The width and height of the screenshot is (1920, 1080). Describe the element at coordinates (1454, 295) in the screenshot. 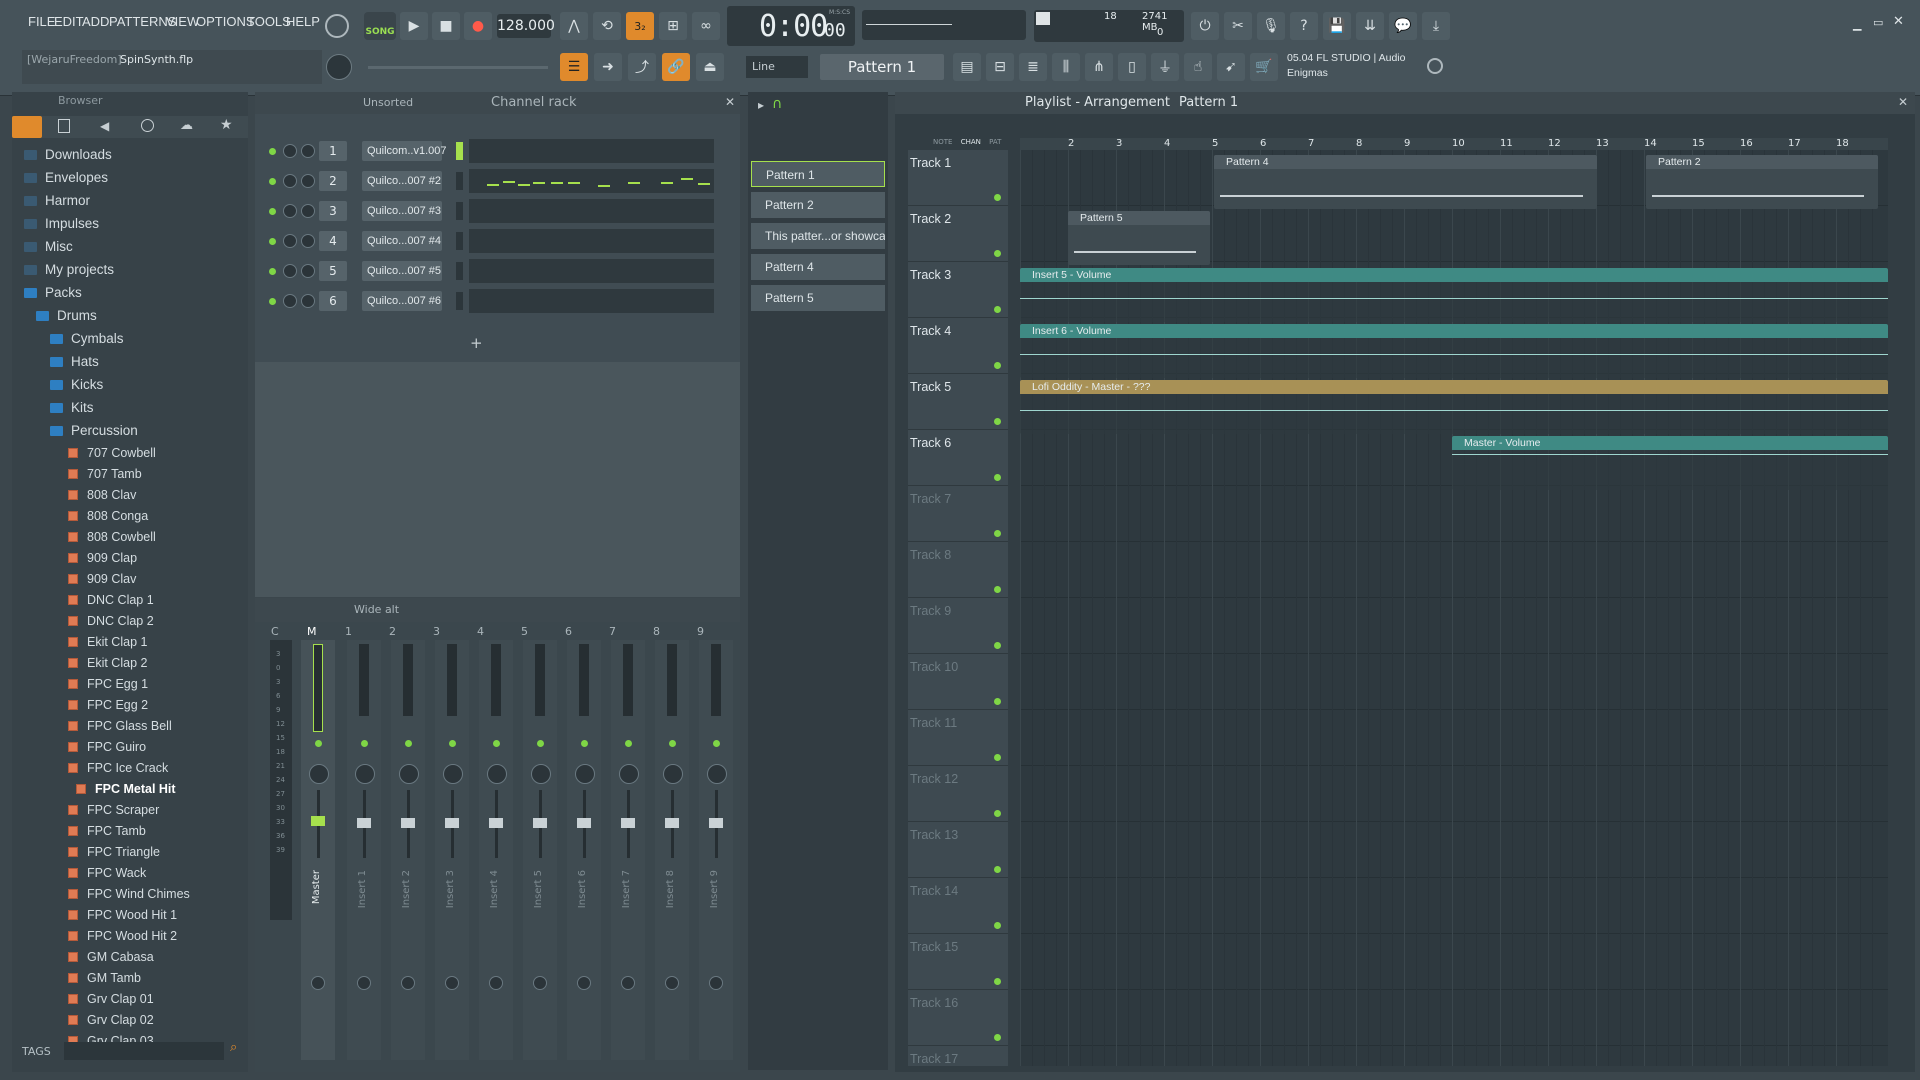

I see `playlist-clip: Insert 5 - Volume` at that location.